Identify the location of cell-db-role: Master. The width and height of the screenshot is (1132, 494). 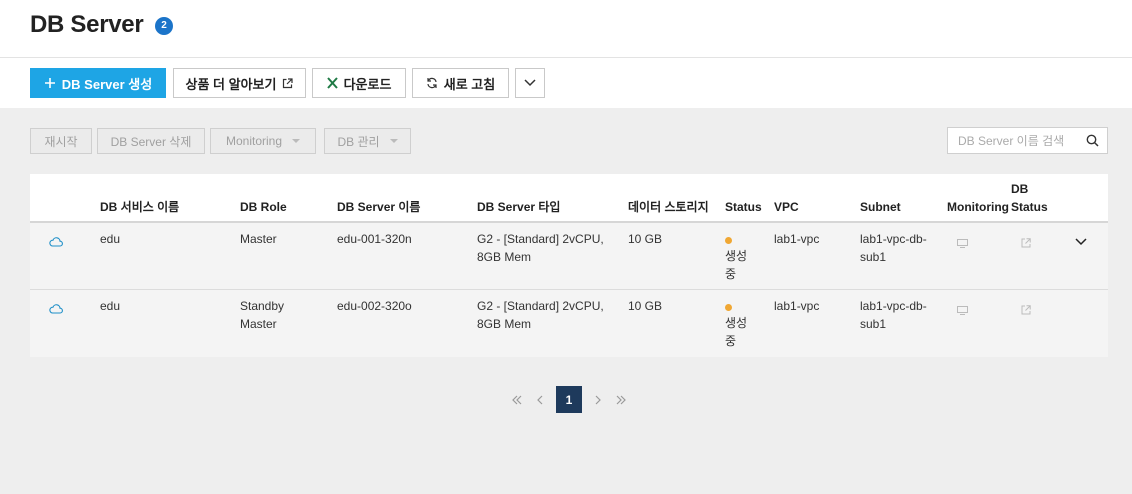
(258, 239).